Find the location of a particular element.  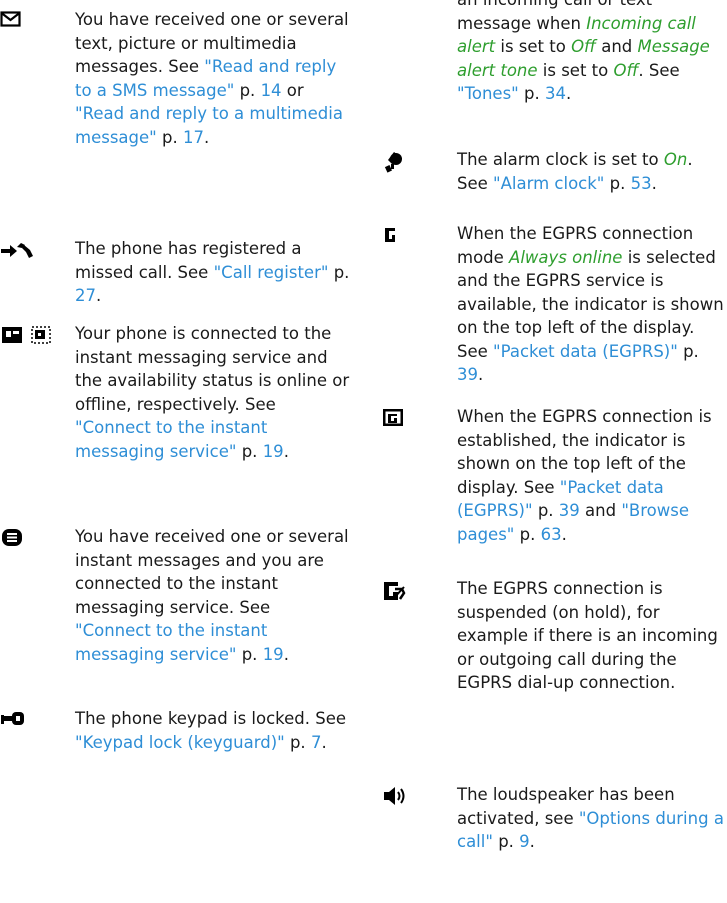

cross-reference-link: 9 is located at coordinates (524, 841).